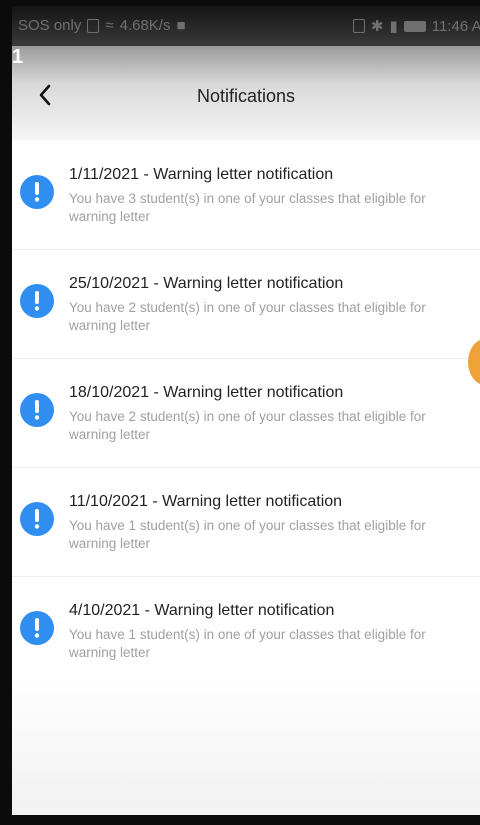 This screenshot has height=825, width=480. Describe the element at coordinates (206, 283) in the screenshot. I see `notification-title: 25/10/2021 - Warning letter notification` at that location.